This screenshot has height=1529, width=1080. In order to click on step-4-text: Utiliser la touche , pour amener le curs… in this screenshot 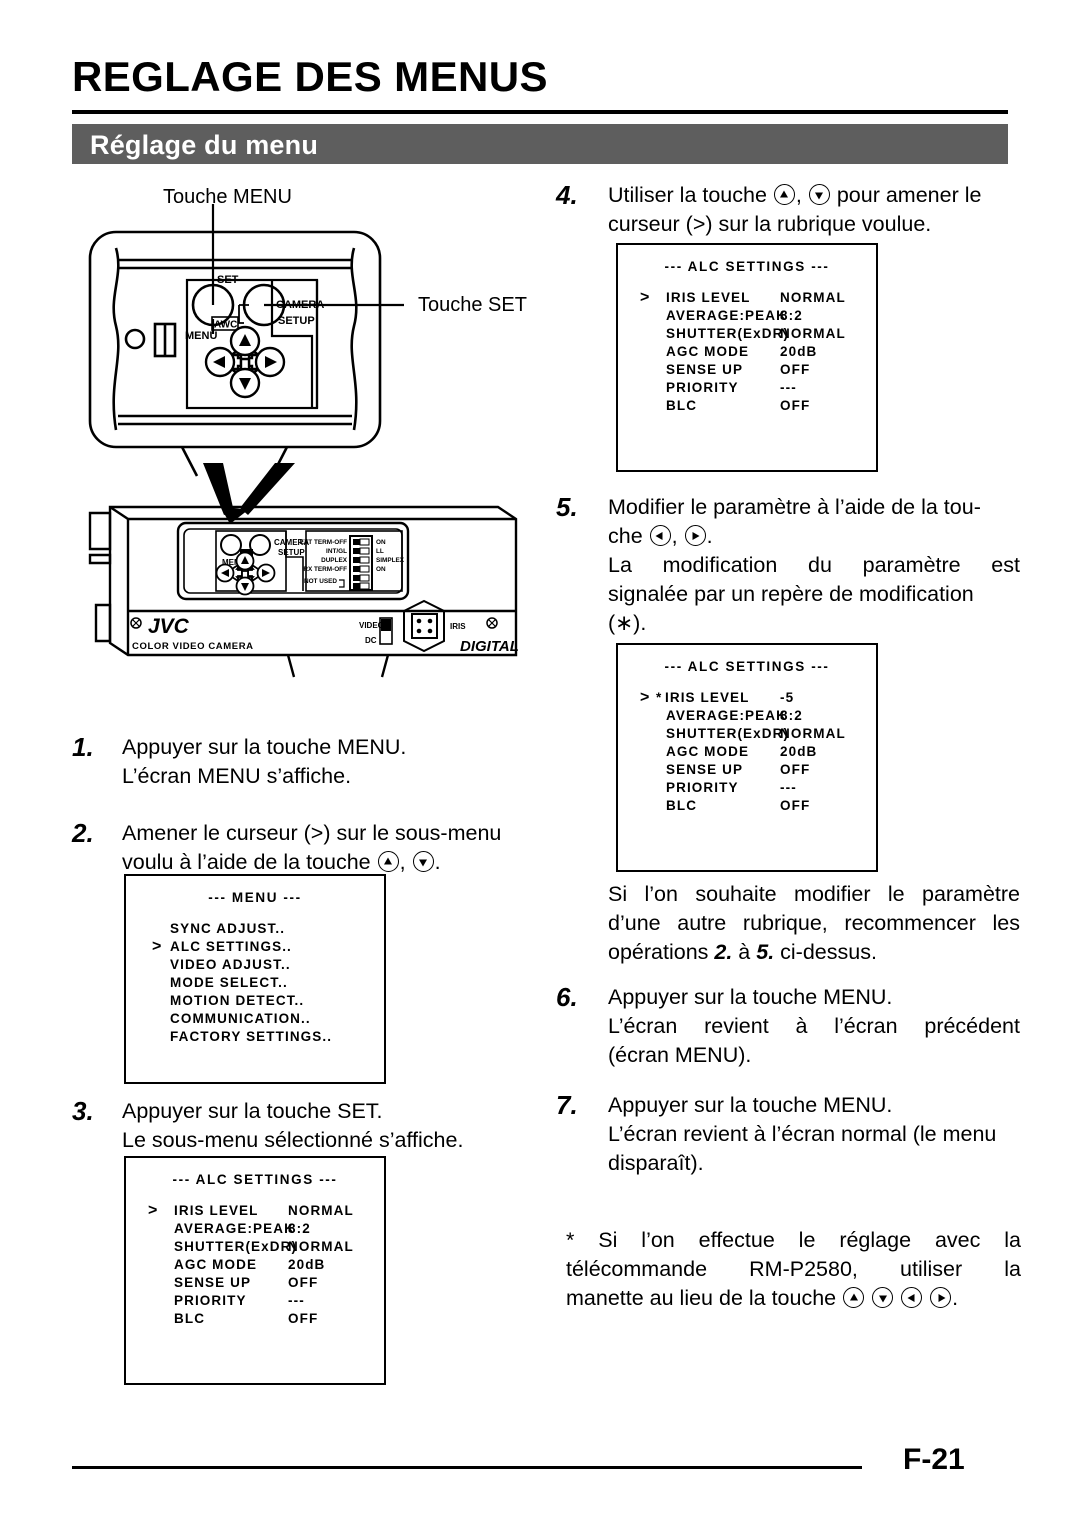, I will do `click(813, 210)`.